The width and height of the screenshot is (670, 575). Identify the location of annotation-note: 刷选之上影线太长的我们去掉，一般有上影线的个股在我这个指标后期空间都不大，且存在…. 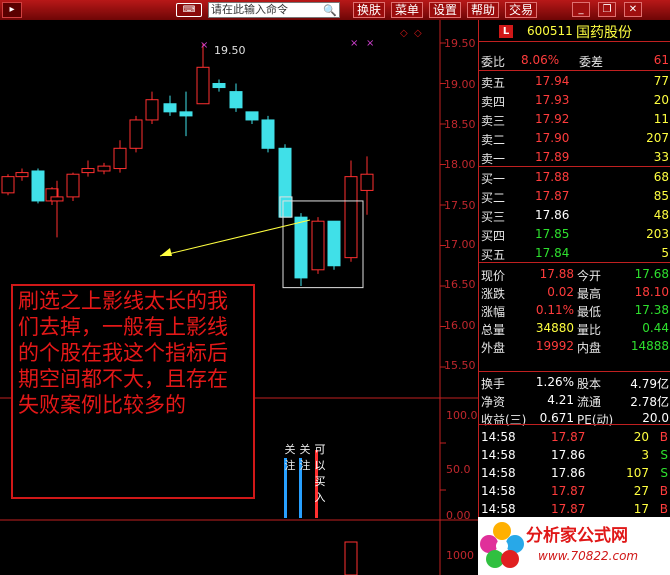
(133, 391).